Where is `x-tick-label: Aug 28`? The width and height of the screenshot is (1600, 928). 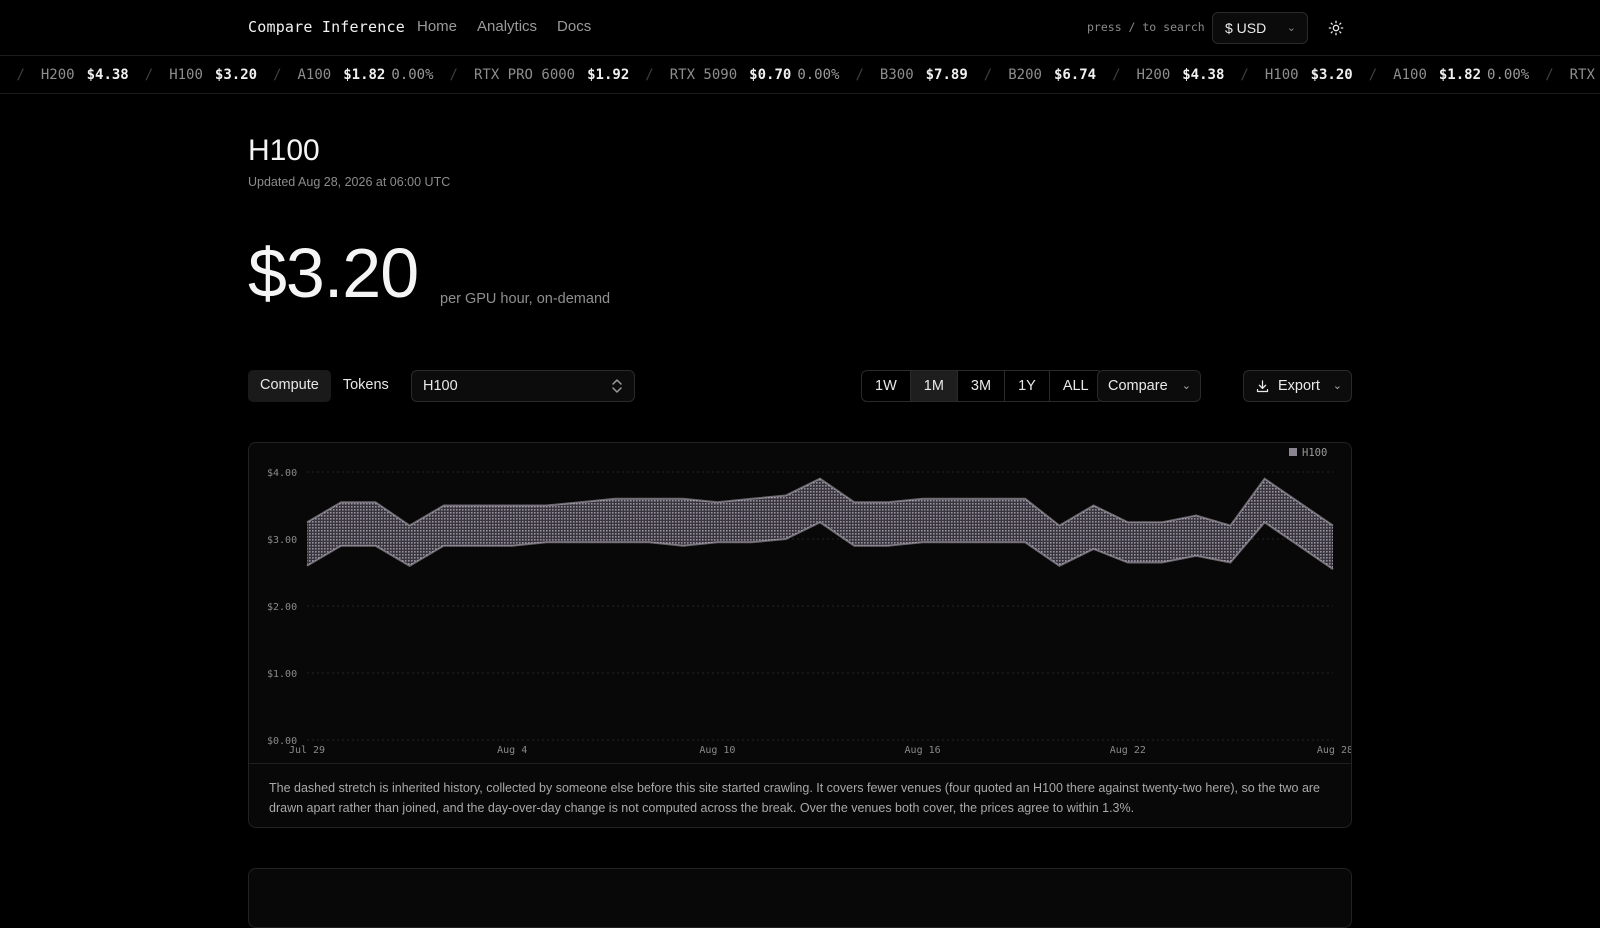 x-tick-label: Aug 28 is located at coordinates (1334, 750).